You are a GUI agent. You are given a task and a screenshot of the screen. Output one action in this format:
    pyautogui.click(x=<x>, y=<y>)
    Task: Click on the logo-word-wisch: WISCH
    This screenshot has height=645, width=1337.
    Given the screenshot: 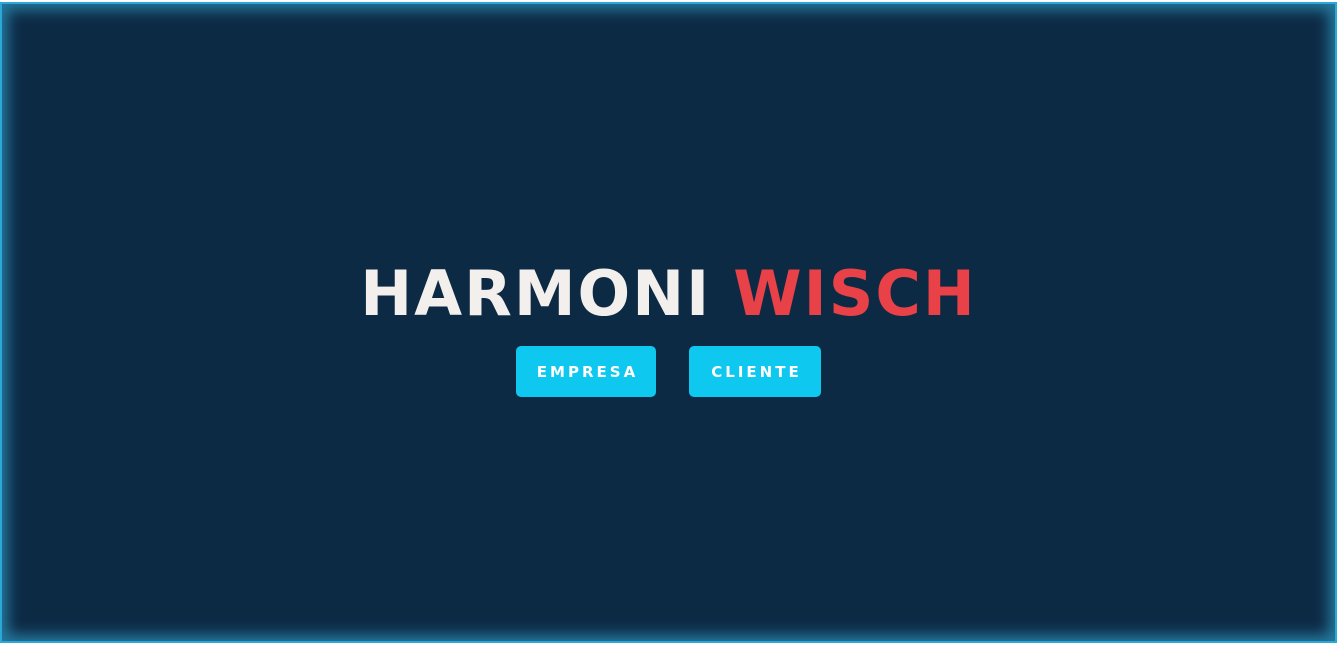 What is the action you would take?
    pyautogui.click(x=855, y=293)
    